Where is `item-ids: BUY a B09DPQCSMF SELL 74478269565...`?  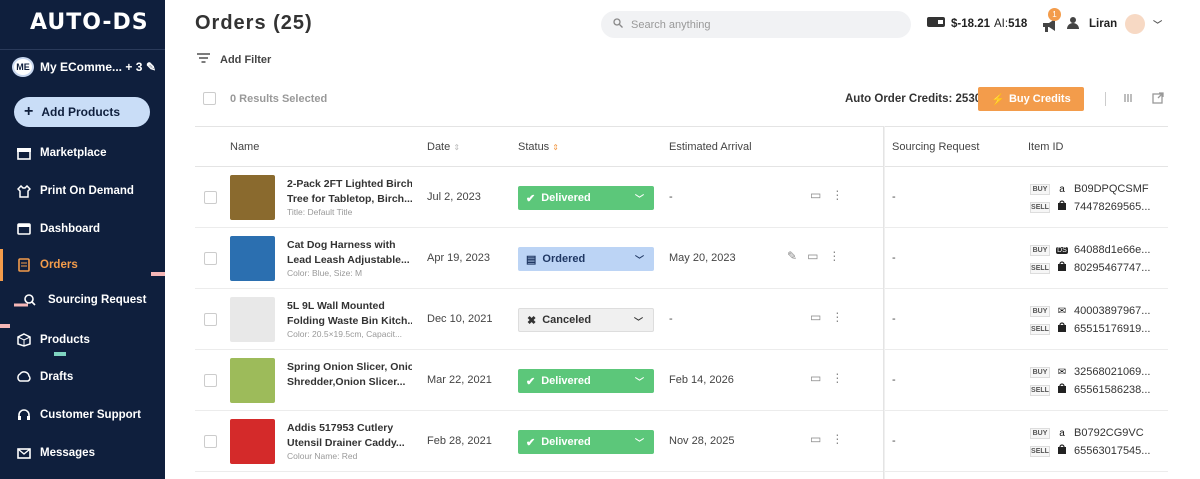 item-ids: BUY a B09DPQCSMF SELL 74478269565... is located at coordinates (1090, 198).